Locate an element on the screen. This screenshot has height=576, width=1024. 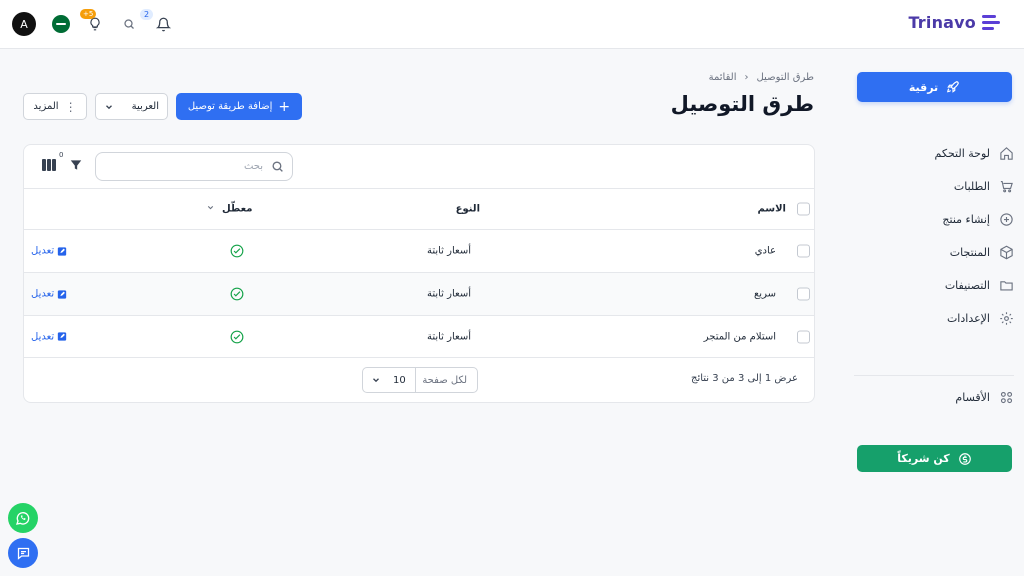
add-label: إضافة طريقة توصيل is located at coordinates (230, 106).